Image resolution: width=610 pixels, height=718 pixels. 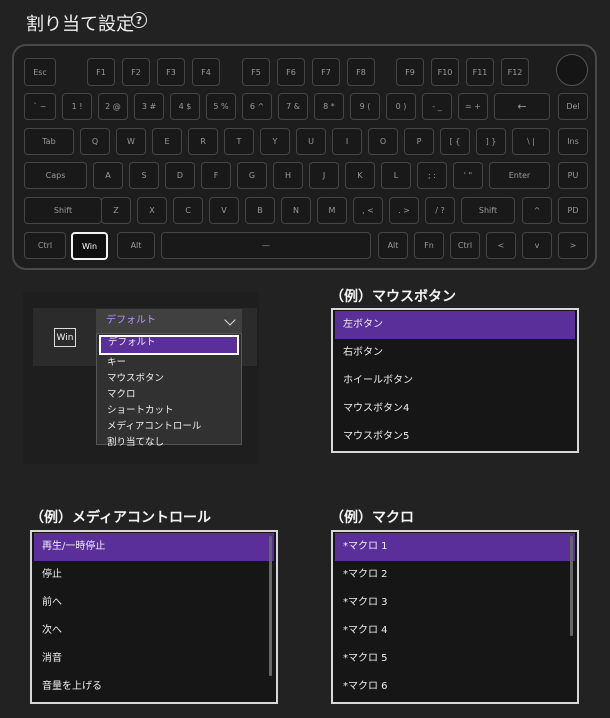 I want to click on list-item: 消音, so click(x=154, y=659).